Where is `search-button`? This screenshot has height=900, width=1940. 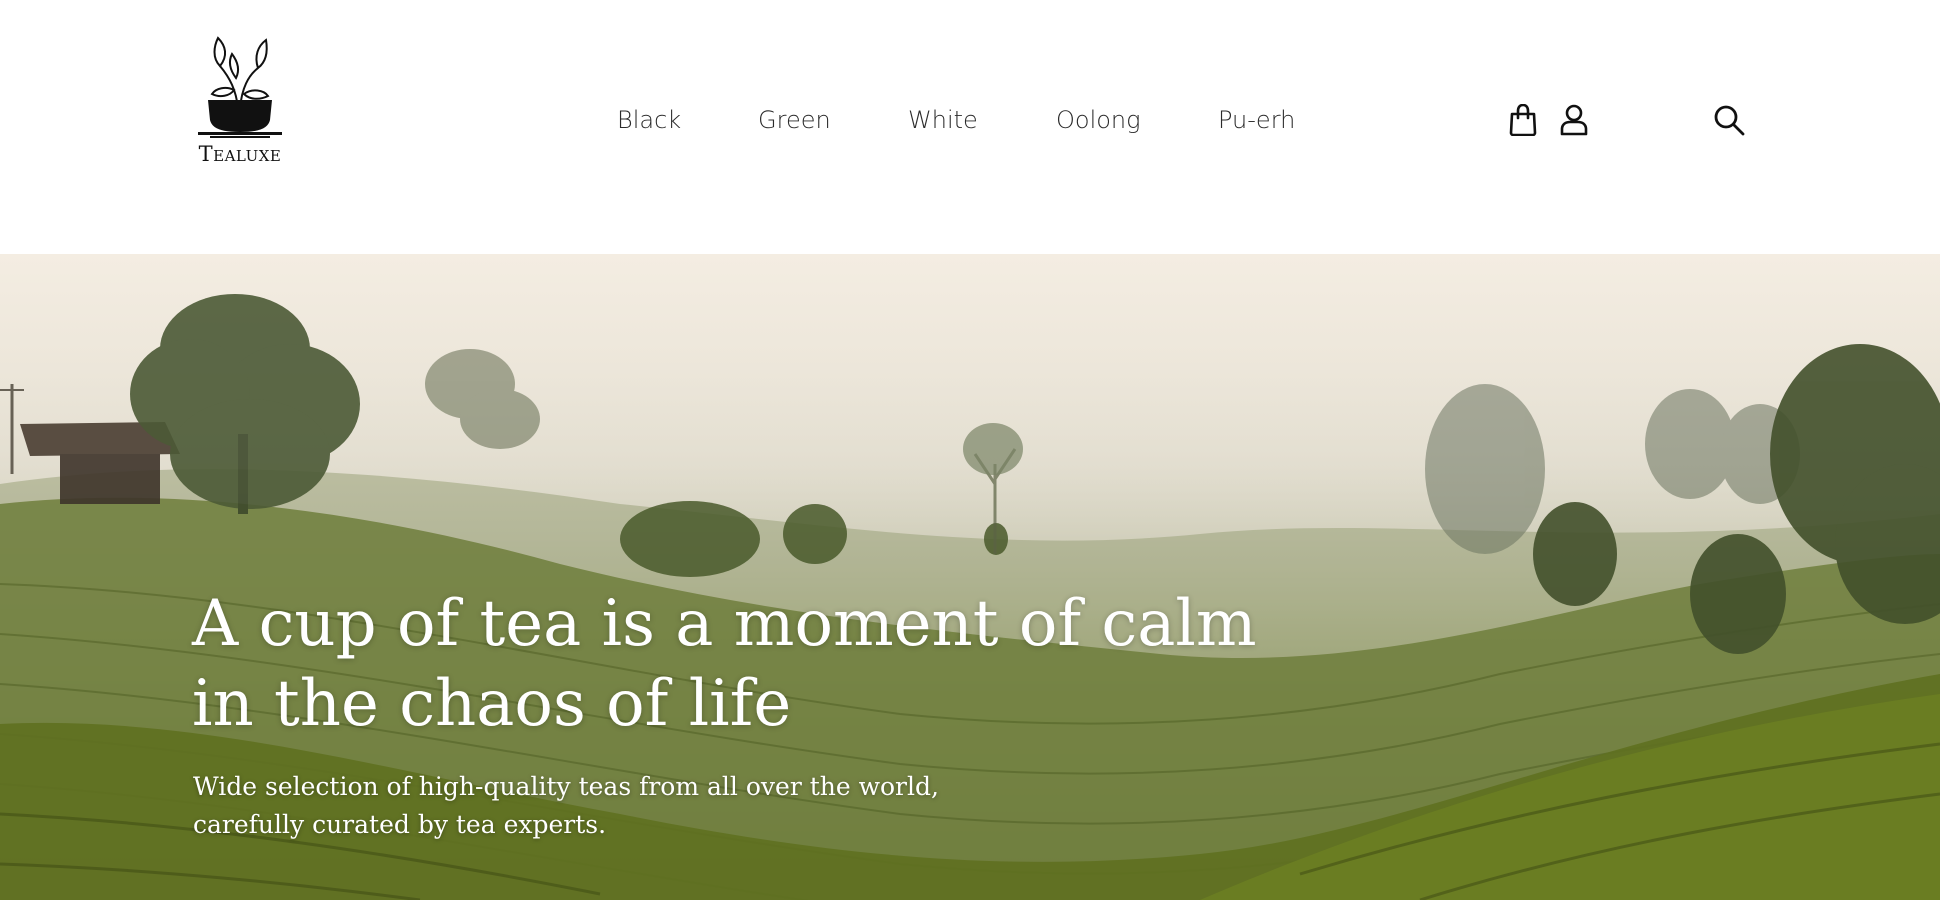
search-button is located at coordinates (1729, 122).